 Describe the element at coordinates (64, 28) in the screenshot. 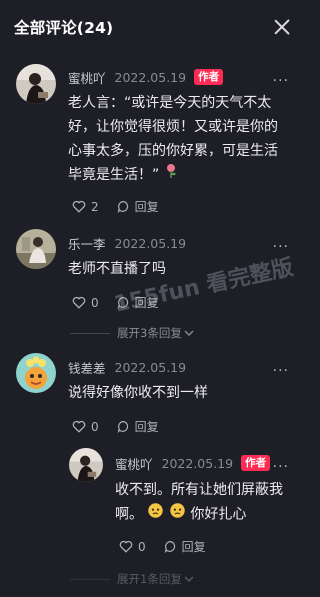

I see `comments-title: 全部评论(24)` at that location.